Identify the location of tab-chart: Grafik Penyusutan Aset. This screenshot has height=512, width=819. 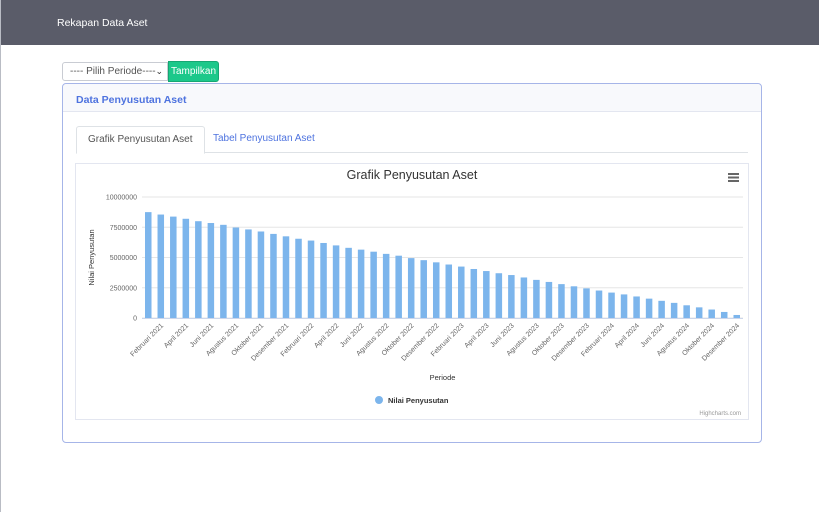
(140, 140).